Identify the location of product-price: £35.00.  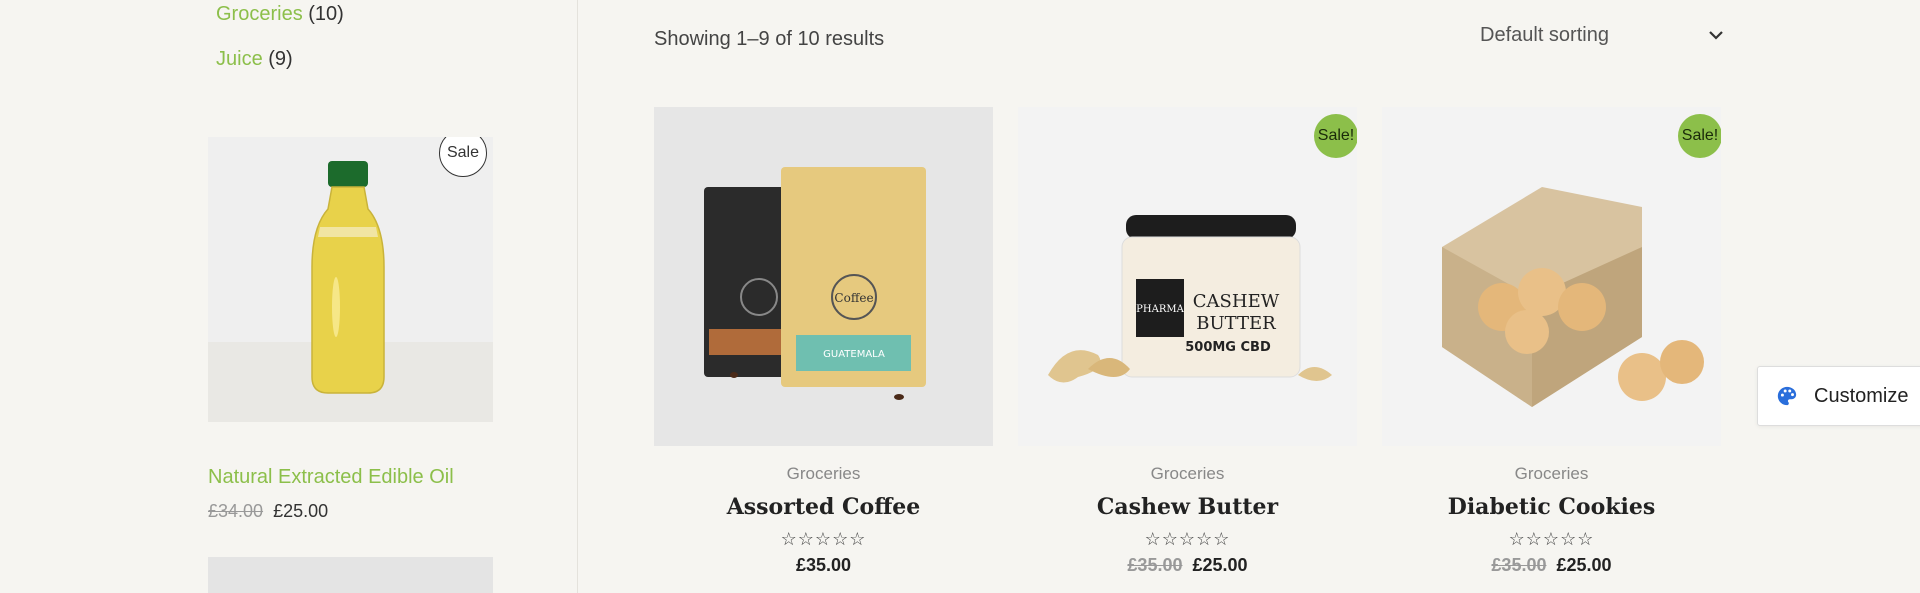
(823, 565).